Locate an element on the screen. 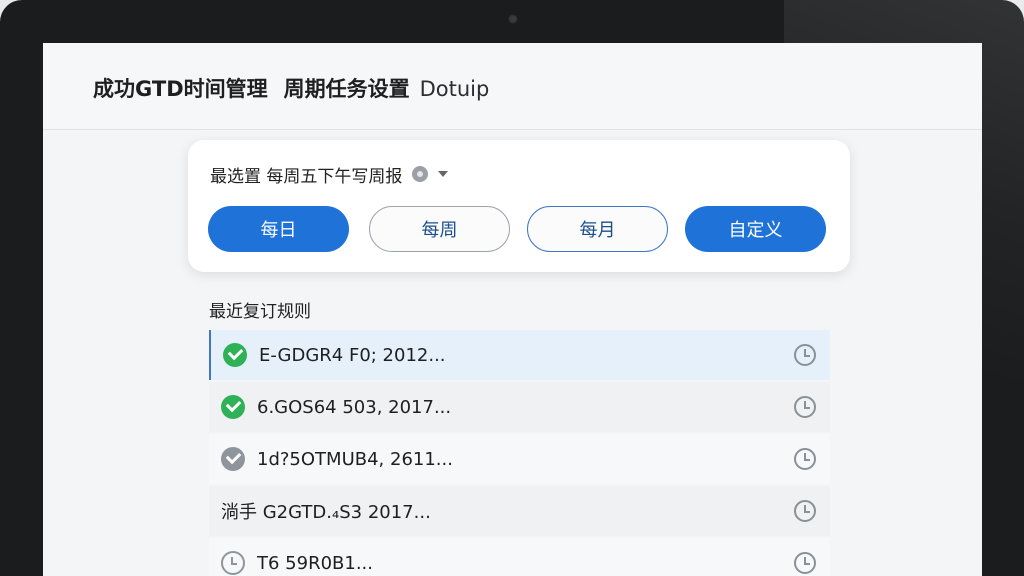 The width and height of the screenshot is (1024, 576). frequency-custom-label: 自定义 is located at coordinates (755, 230).